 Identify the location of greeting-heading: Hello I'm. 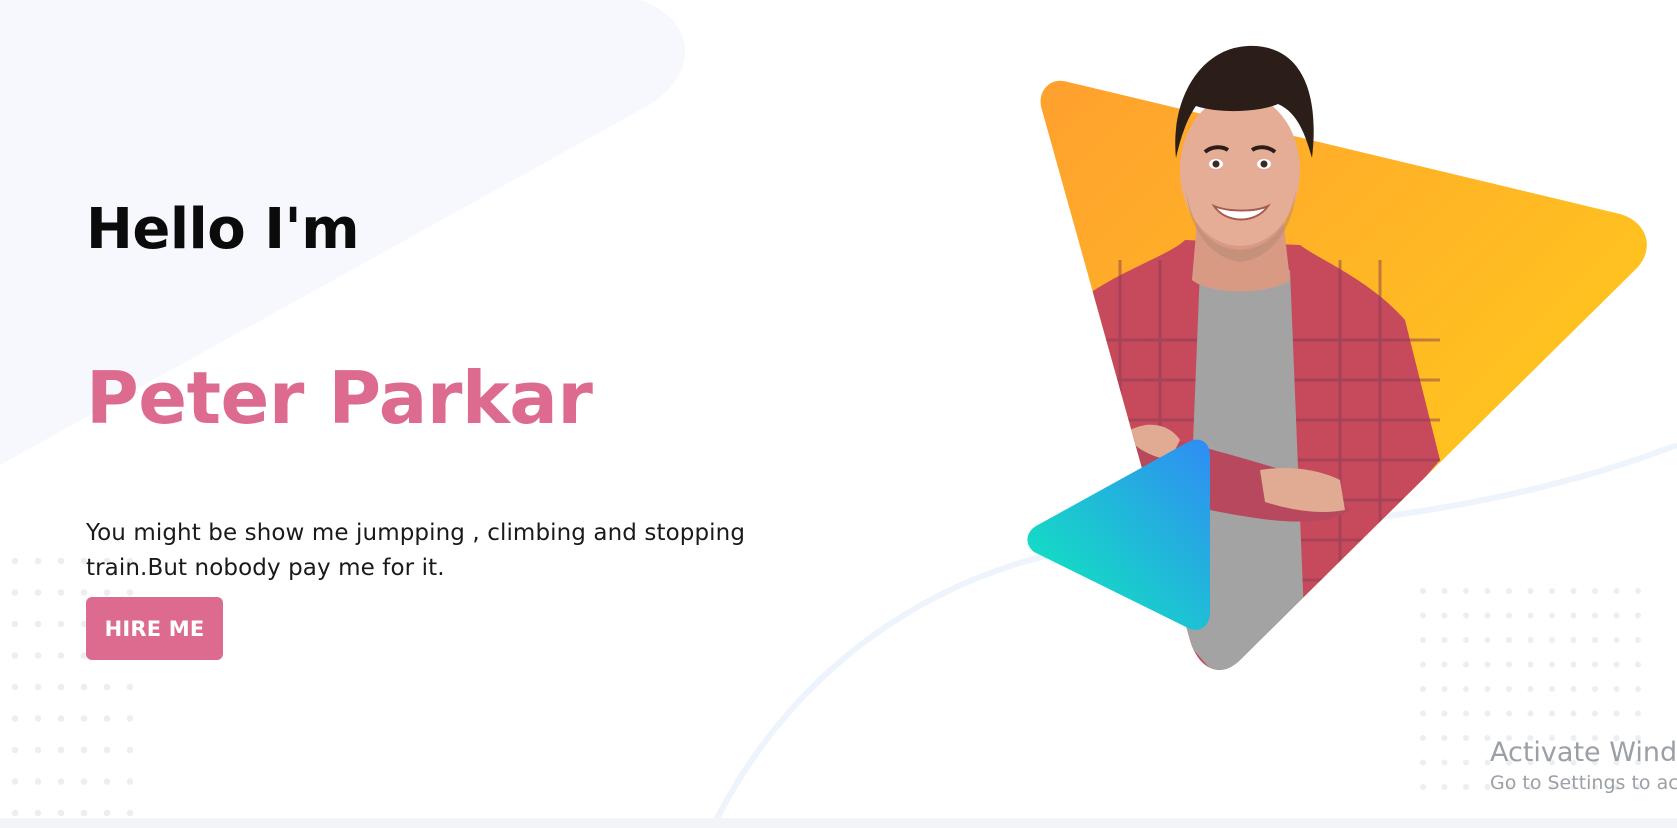
(223, 229).